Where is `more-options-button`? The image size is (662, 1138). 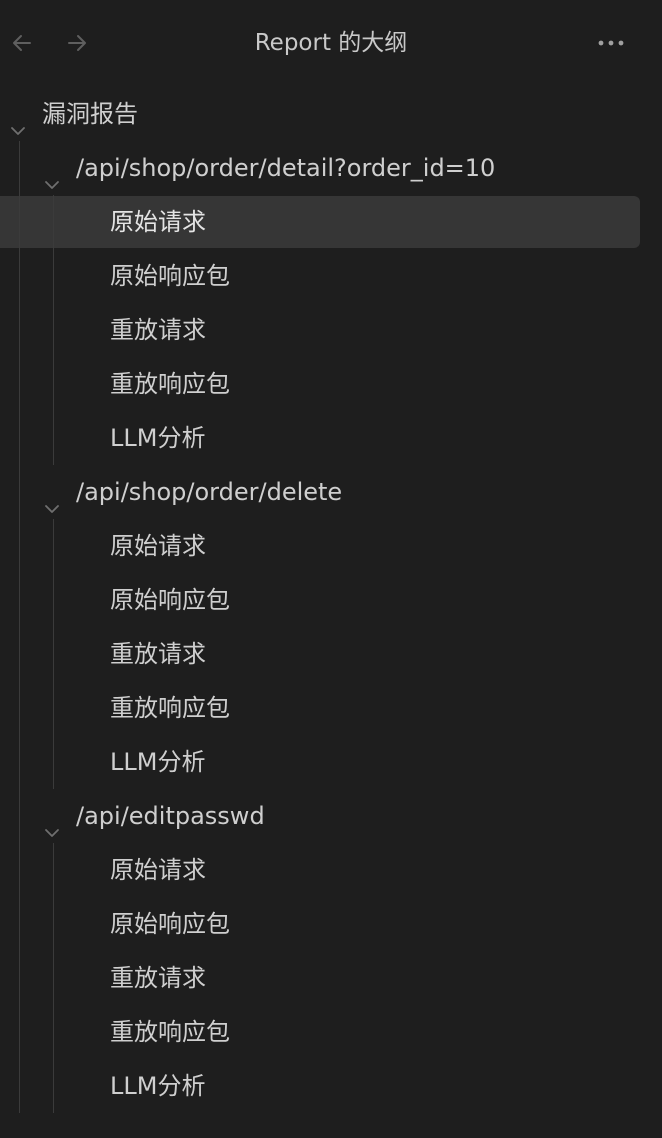
more-options-button is located at coordinates (611, 43).